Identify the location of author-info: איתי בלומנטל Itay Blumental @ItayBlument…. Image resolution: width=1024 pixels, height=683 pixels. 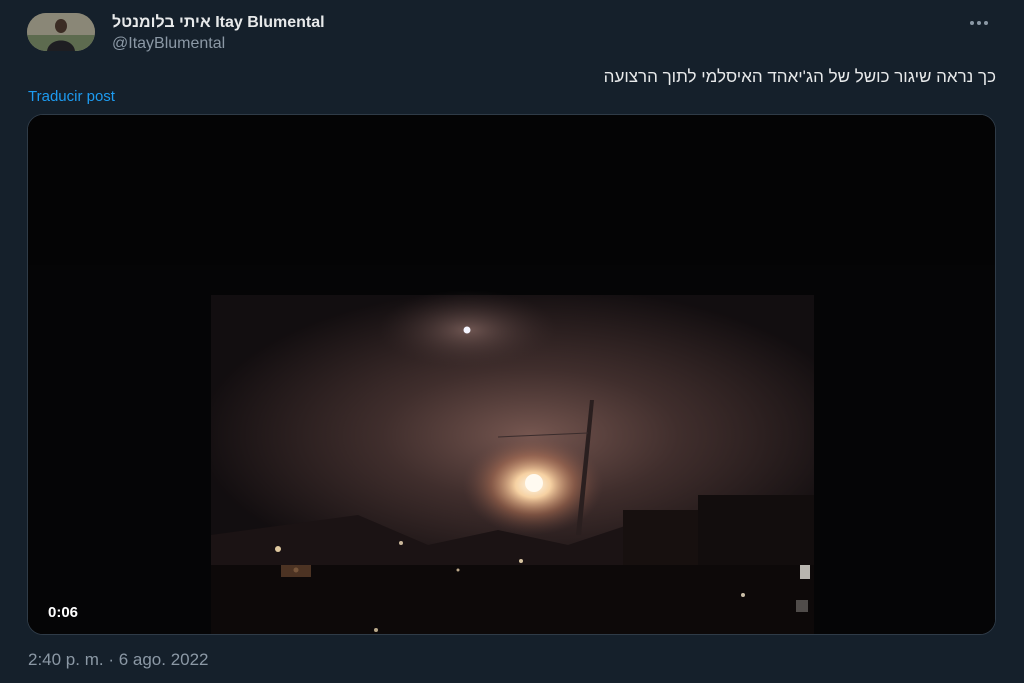
(218, 33).